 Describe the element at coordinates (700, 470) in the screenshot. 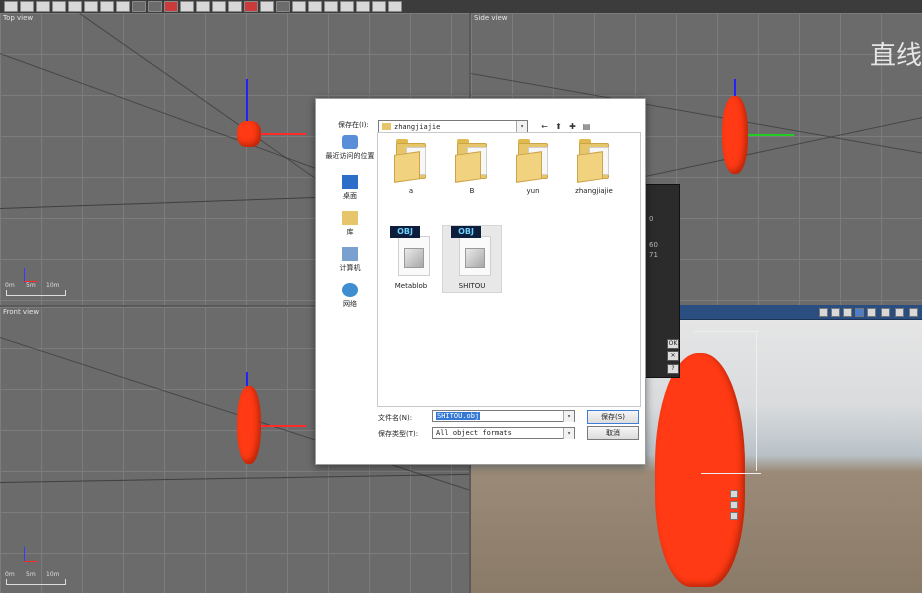

I see `stone-model-perspective` at that location.